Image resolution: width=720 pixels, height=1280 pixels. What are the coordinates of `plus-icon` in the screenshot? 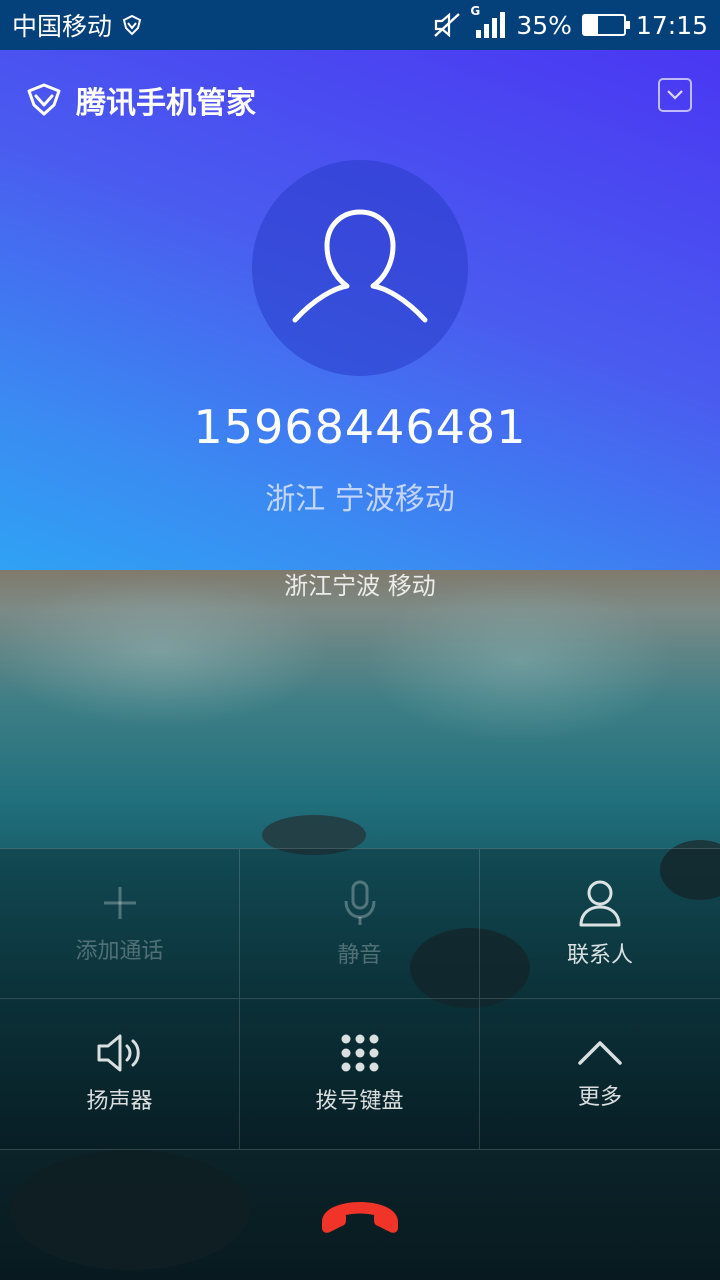 It's located at (119, 902).